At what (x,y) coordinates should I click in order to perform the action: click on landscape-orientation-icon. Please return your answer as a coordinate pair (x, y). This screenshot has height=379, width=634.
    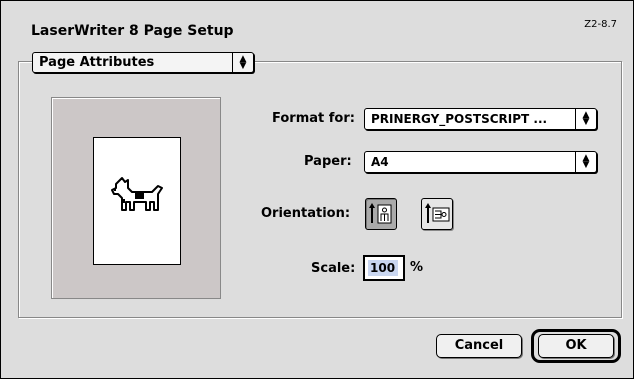
    Looking at the image, I should click on (437, 213).